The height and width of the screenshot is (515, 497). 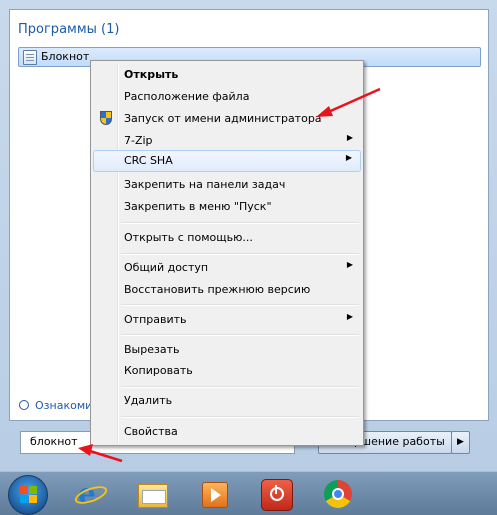 I want to click on annotation-arrow-run-as-admin, so click(x=348, y=102).